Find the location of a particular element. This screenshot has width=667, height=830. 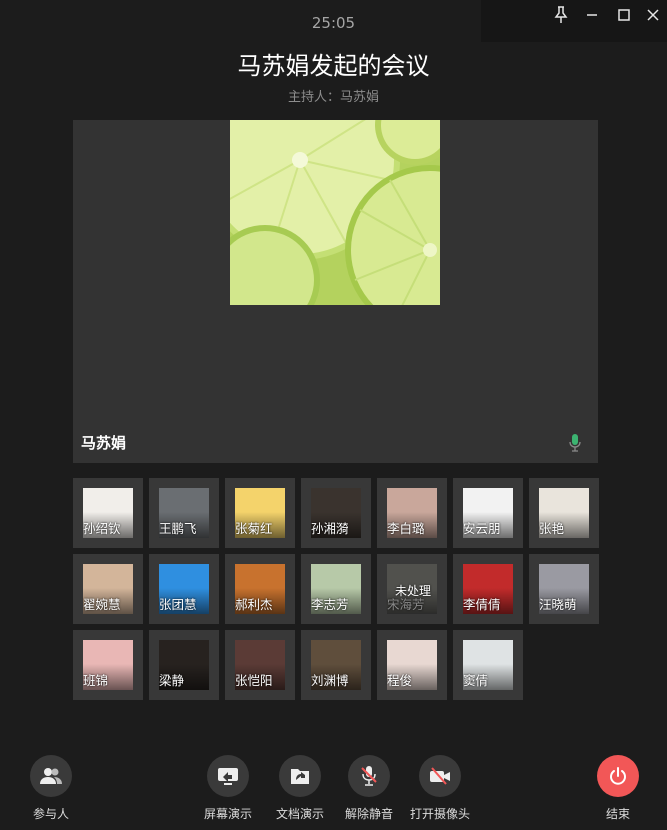

participant-name: 李倩倩 is located at coordinates (482, 604).